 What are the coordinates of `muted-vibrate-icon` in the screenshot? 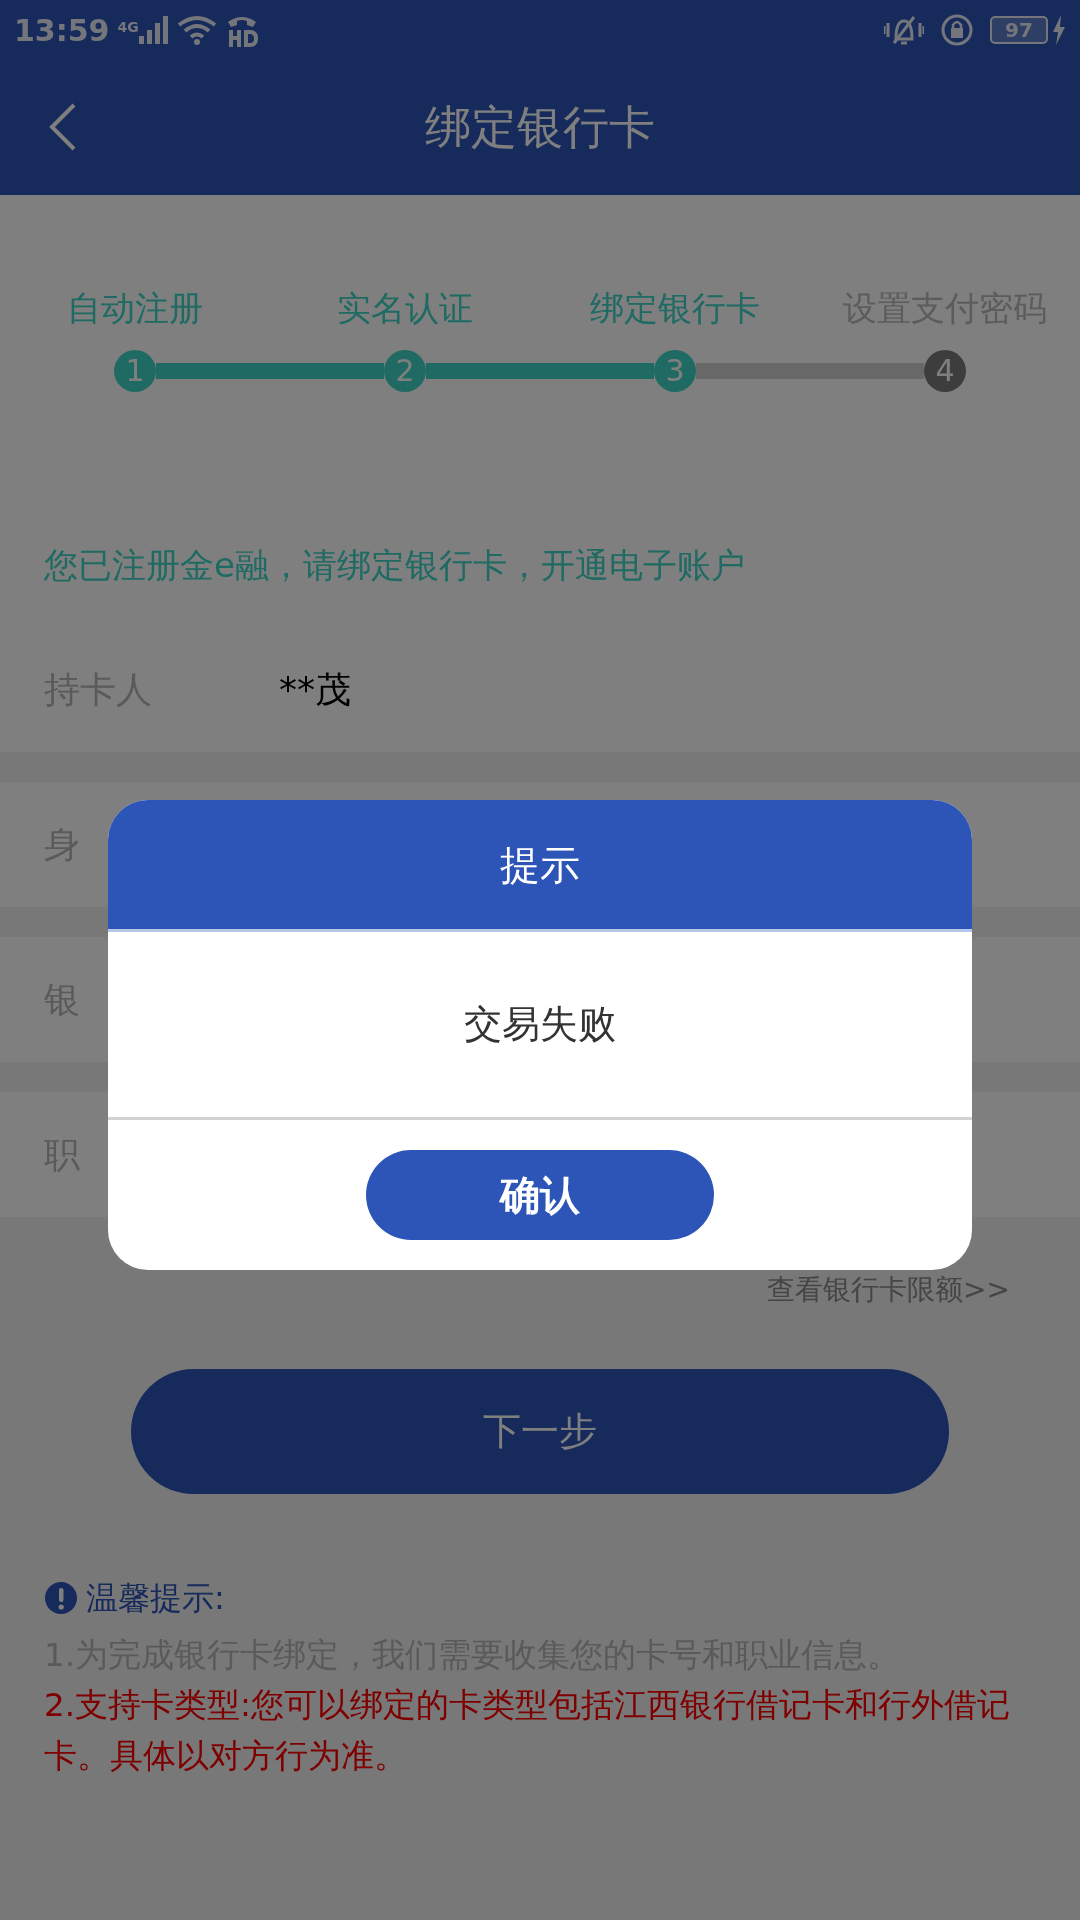 It's located at (904, 30).